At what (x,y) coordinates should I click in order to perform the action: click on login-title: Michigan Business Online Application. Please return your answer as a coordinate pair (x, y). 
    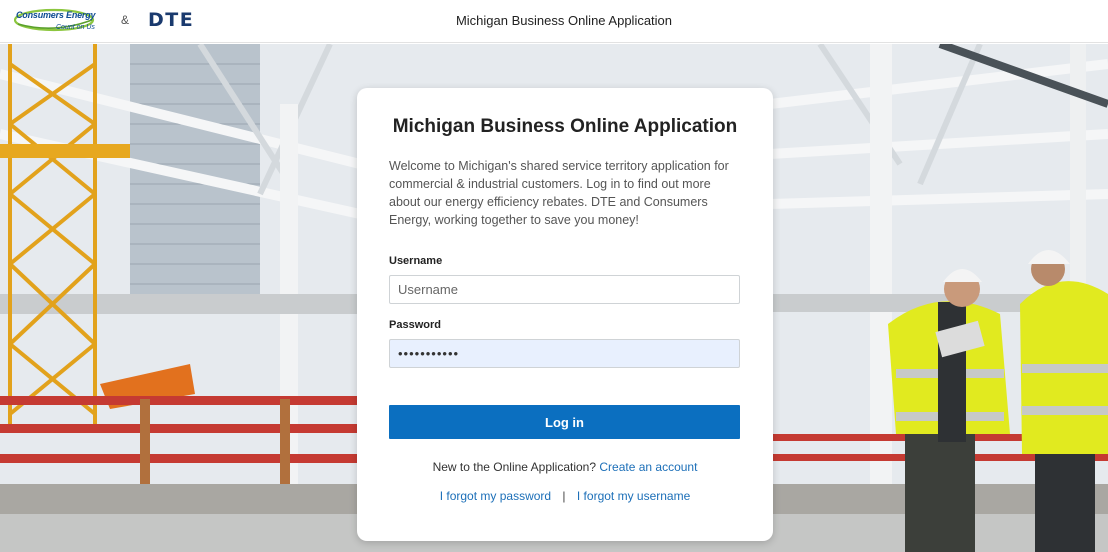
    Looking at the image, I should click on (565, 126).